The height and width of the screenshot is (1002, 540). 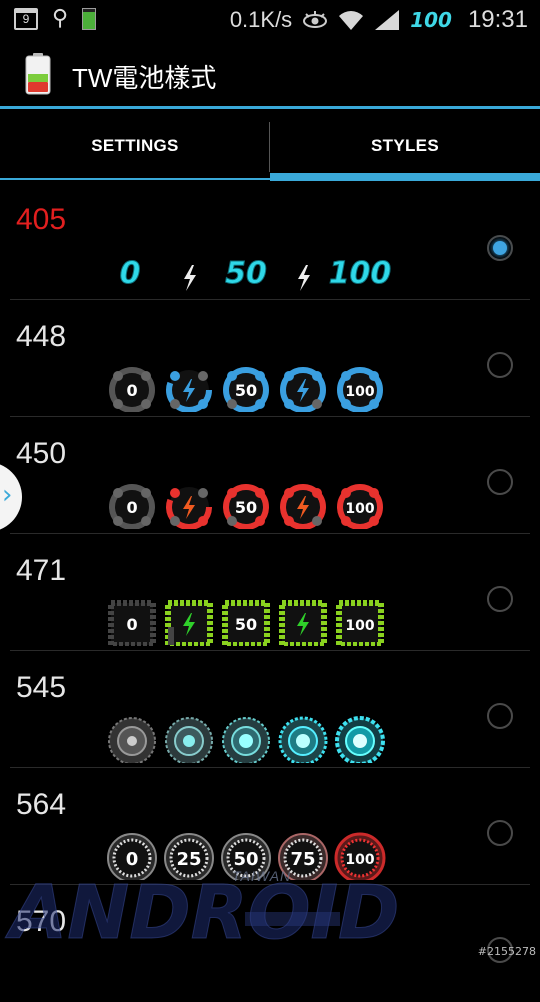 I want to click on battery-app-icon, so click(x=38, y=74).